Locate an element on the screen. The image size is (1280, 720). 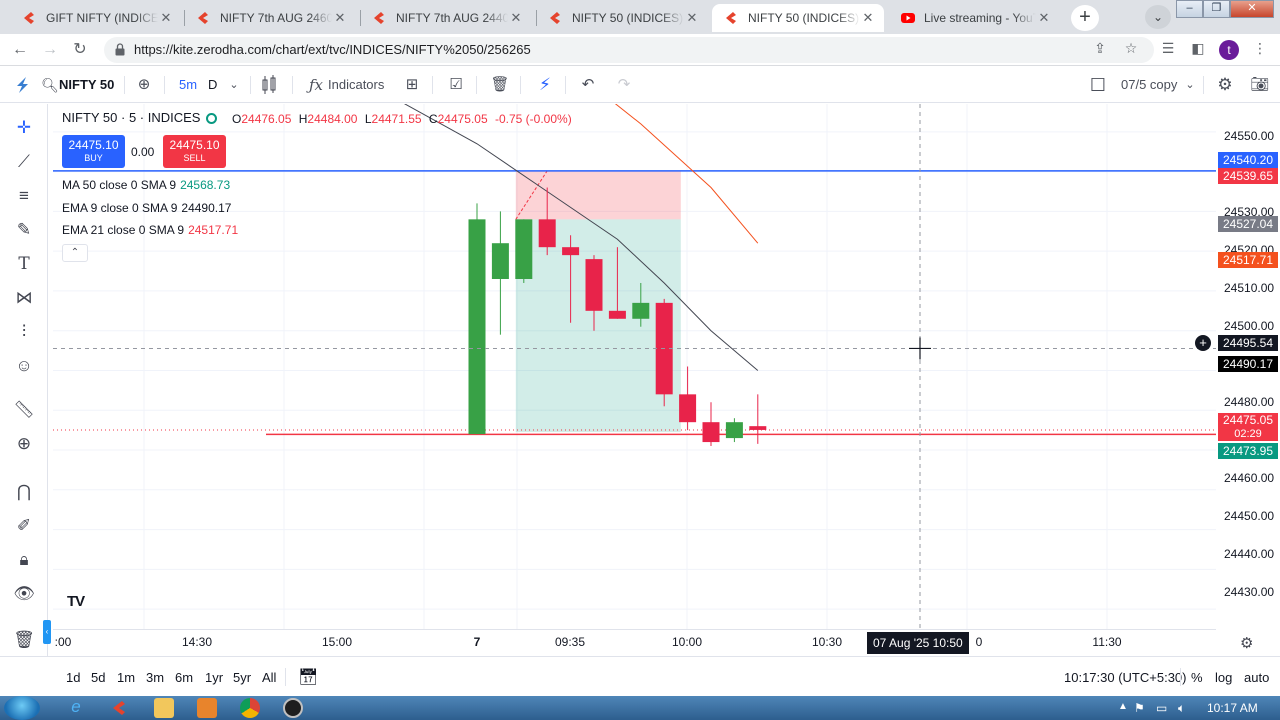
reload-icon: ↻ is located at coordinates (80, 50).